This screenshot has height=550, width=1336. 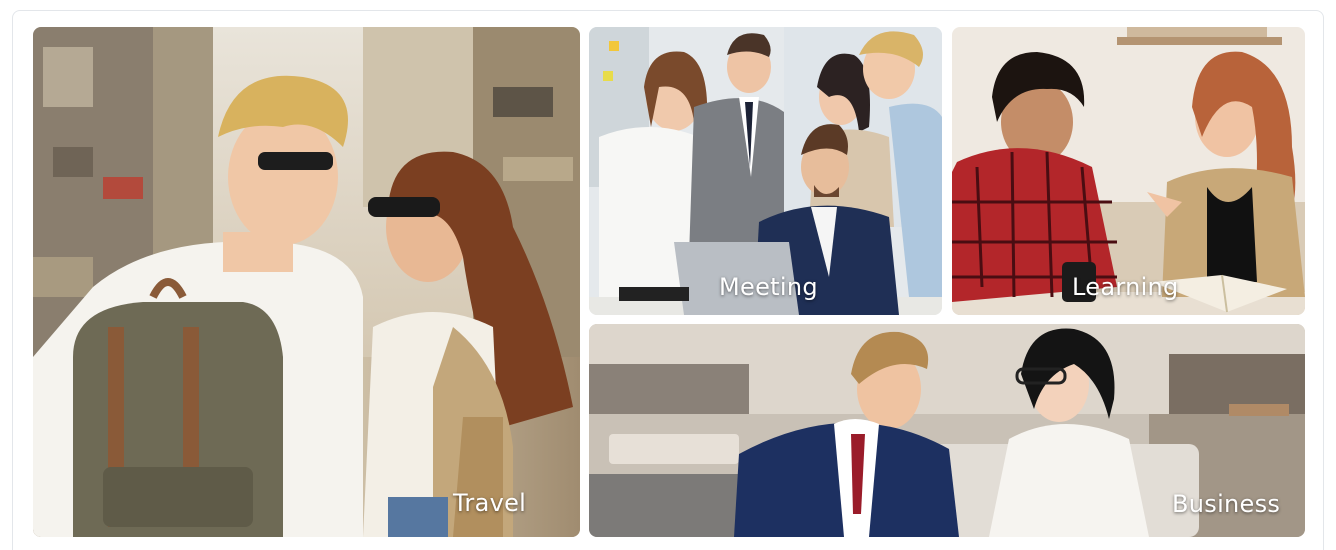 I want to click on travel-label: Travel, so click(x=490, y=503).